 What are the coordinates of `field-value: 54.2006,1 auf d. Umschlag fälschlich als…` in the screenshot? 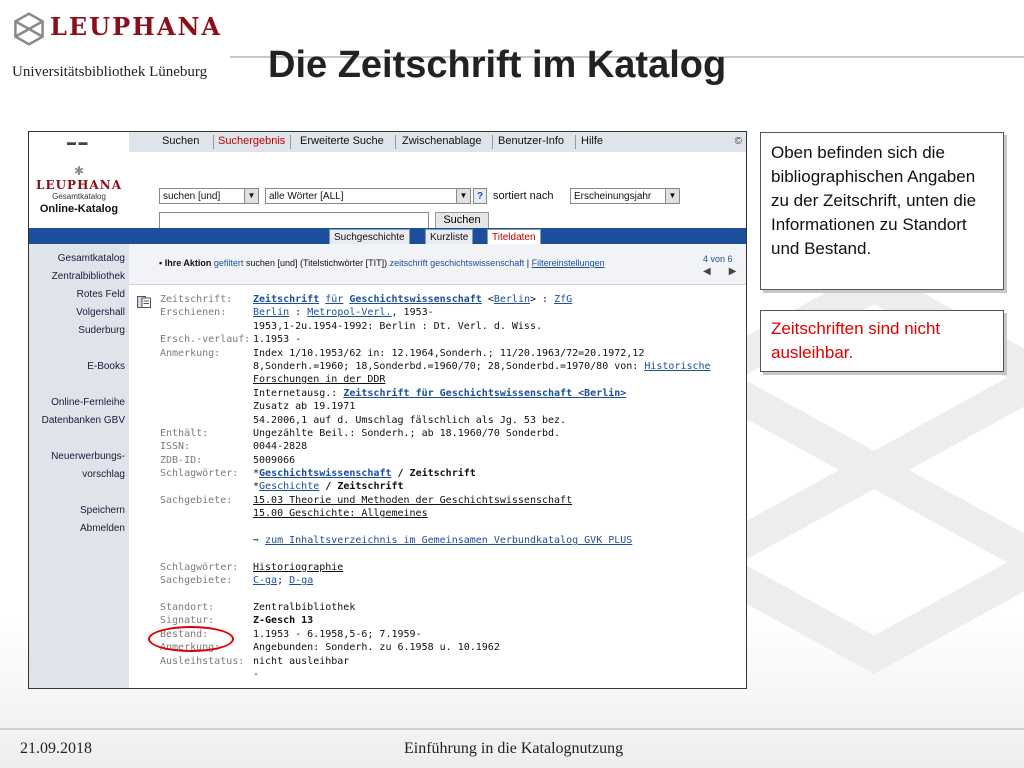 It's located at (410, 420).